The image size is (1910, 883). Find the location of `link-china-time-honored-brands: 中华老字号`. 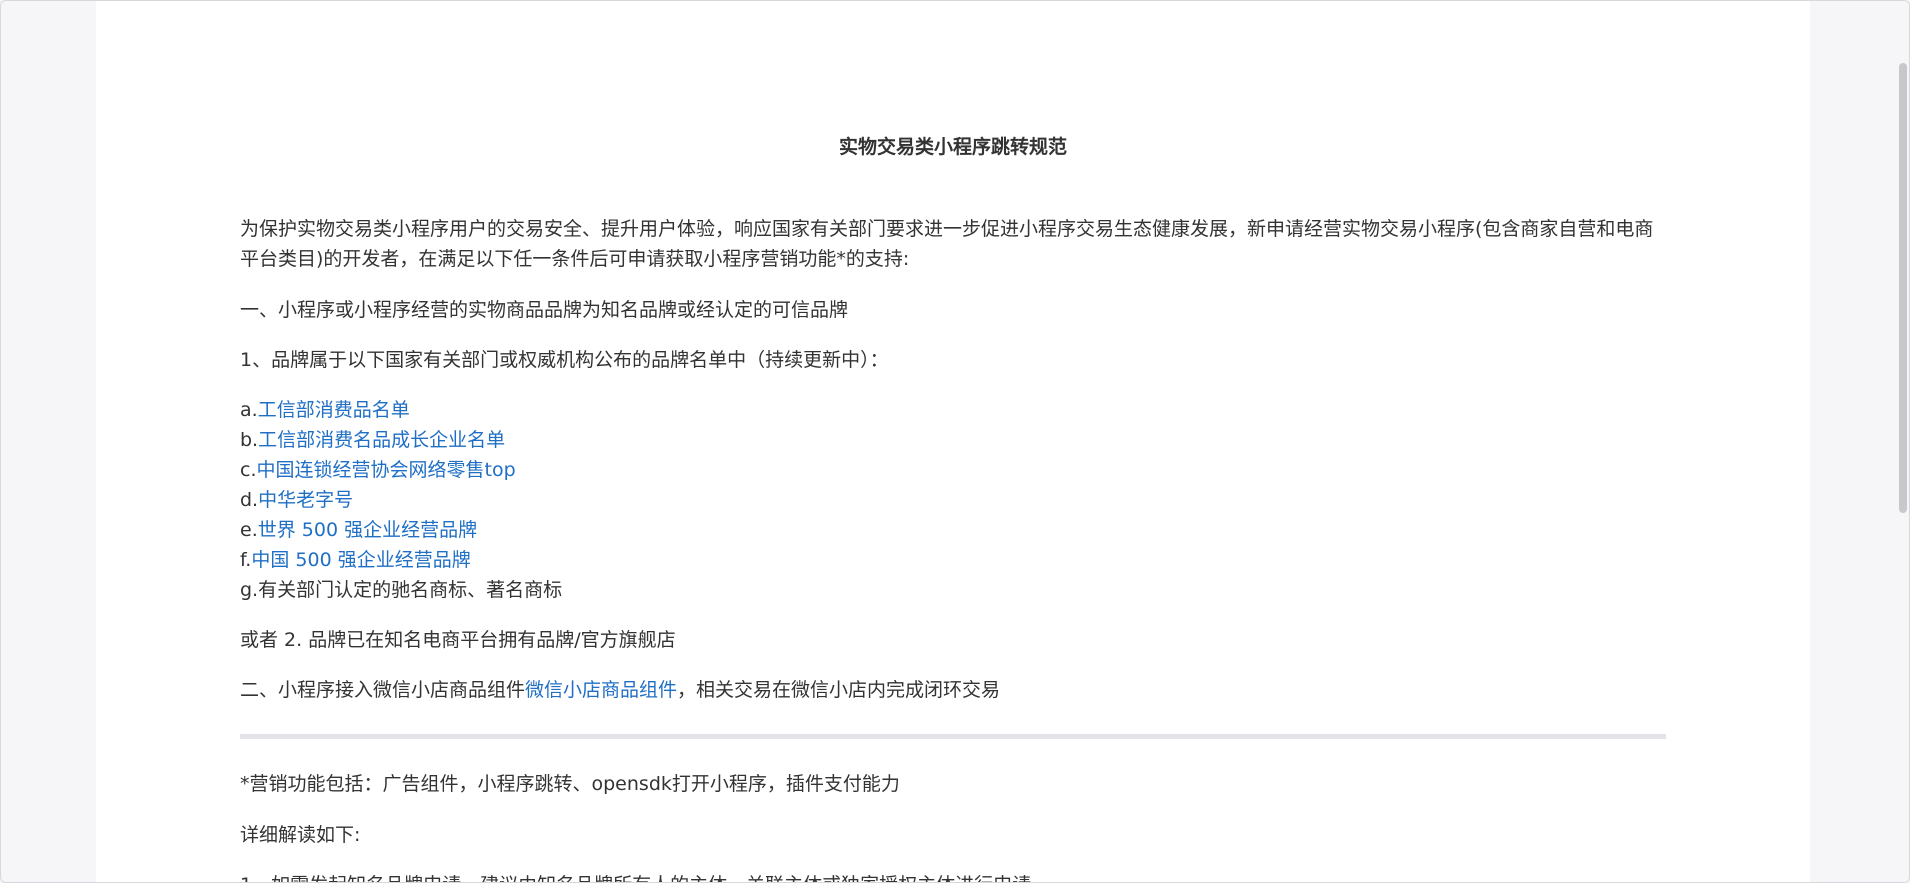

link-china-time-honored-brands: 中华老字号 is located at coordinates (305, 500).